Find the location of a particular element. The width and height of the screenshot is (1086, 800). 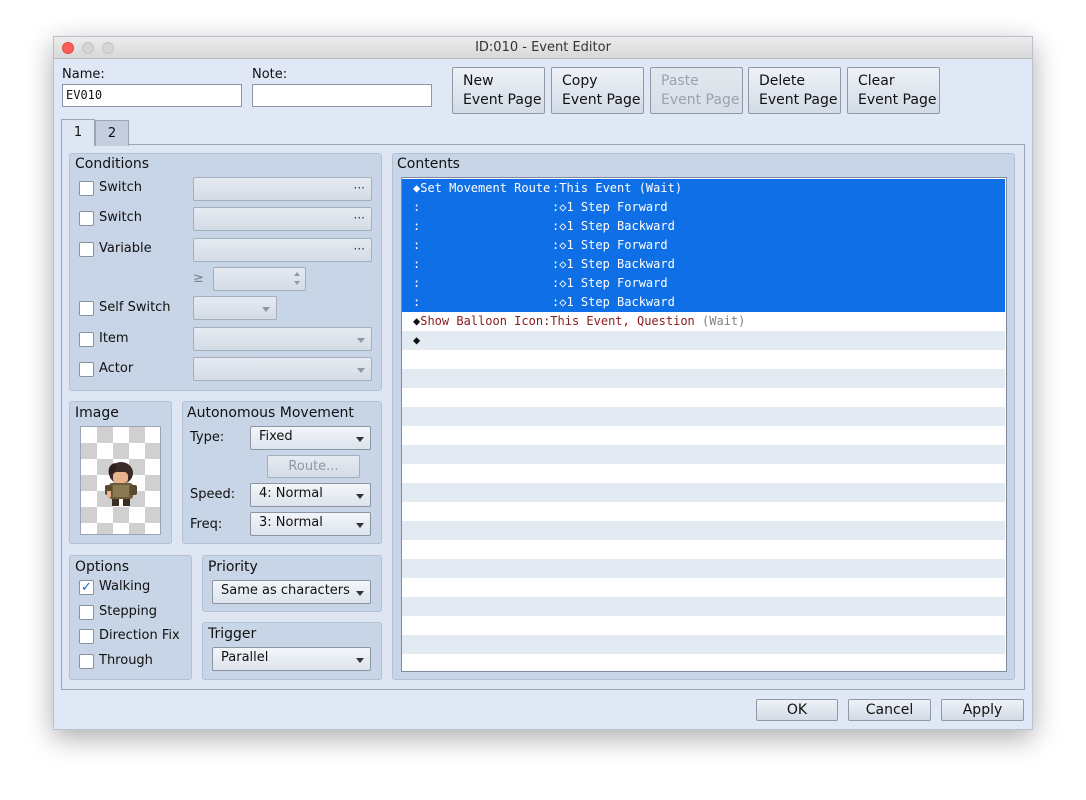

trigger-dropdown: Parallel is located at coordinates (291, 659).